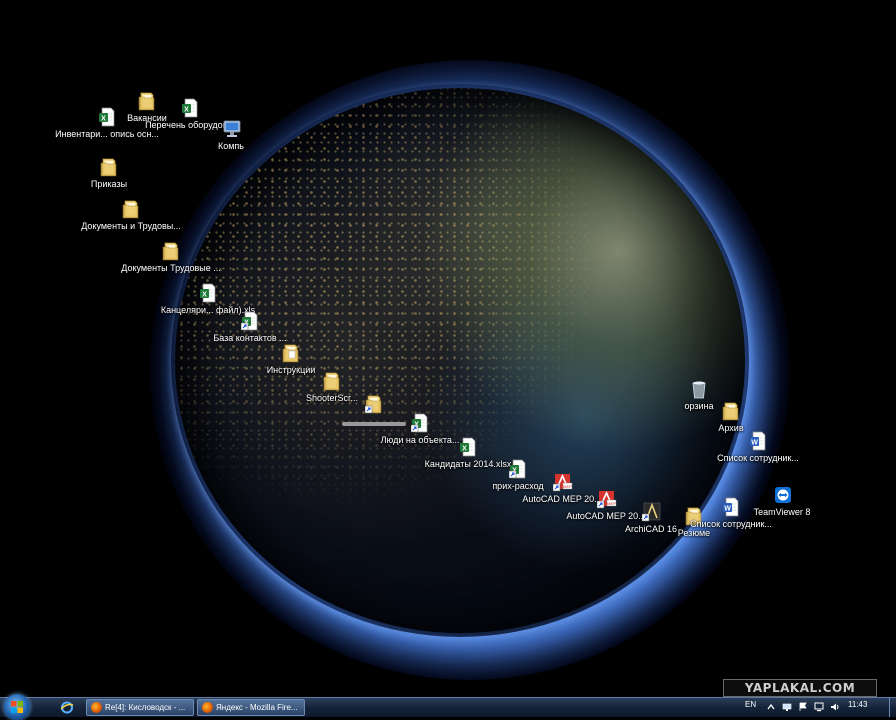 This screenshot has width=896, height=720. I want to click on recycle-icon, so click(699, 389).